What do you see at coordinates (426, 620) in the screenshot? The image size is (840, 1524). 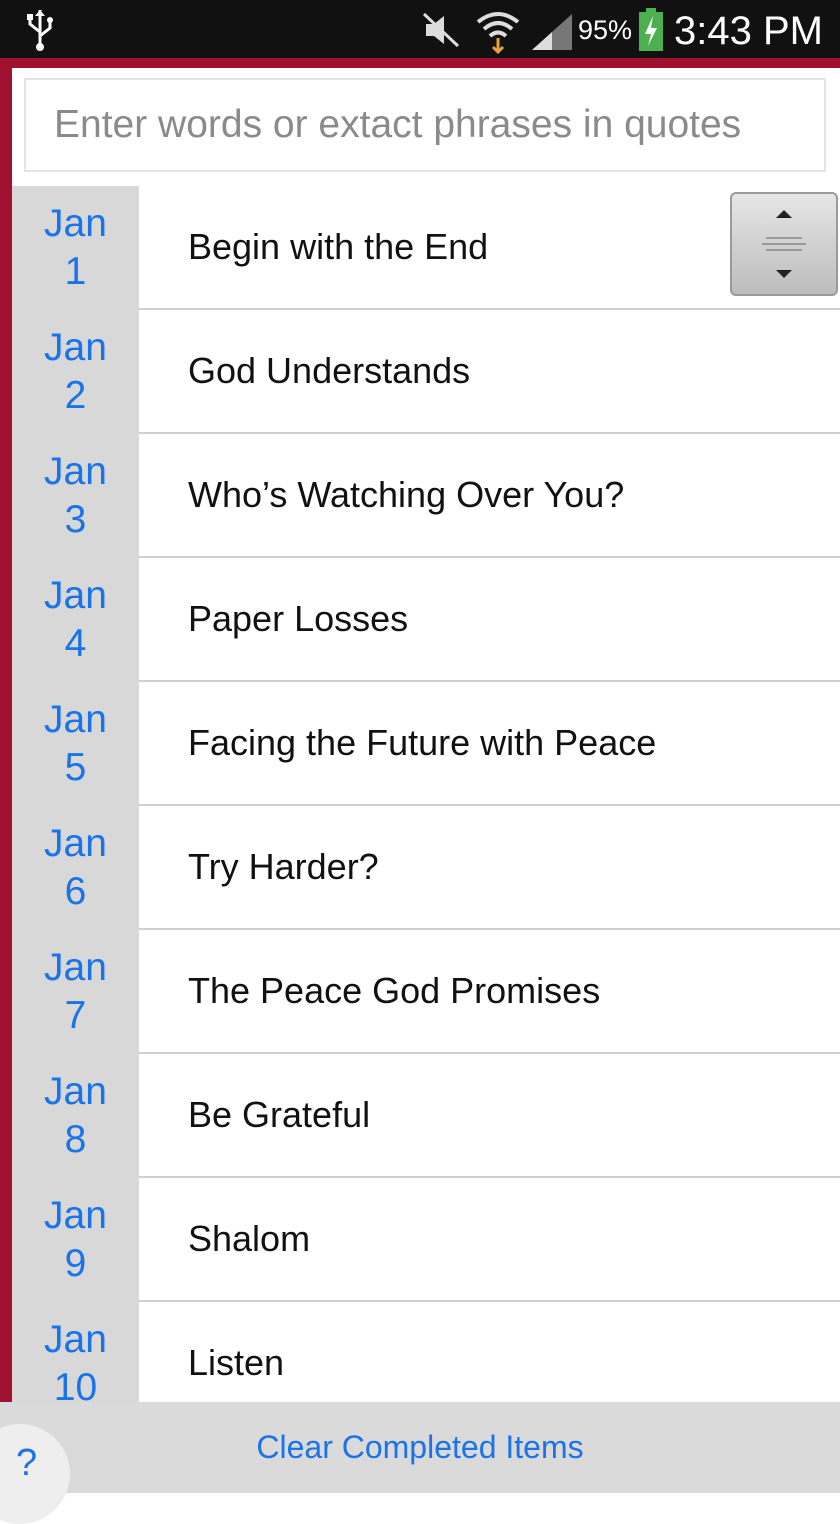 I see `list-item: Jan 4 Paper Losses` at bounding box center [426, 620].